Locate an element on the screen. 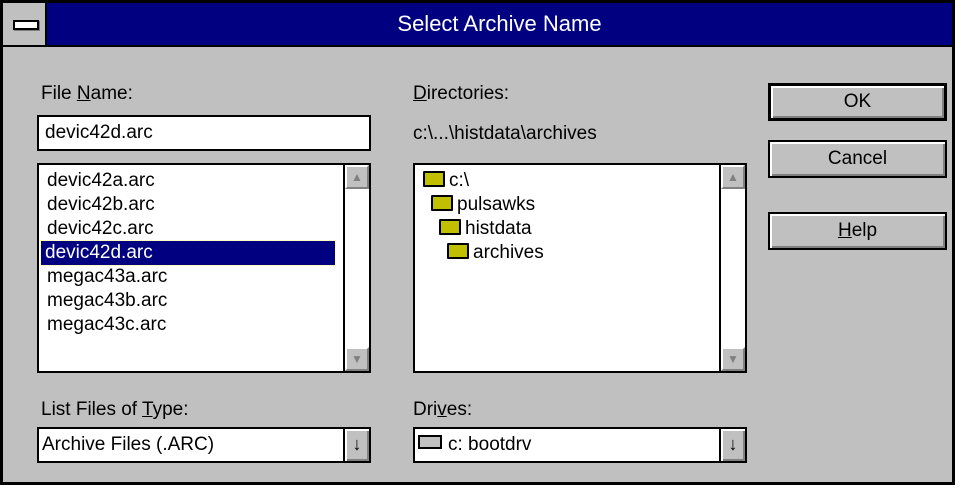 Image resolution: width=961 pixels, height=491 pixels. directory-list-scrollbar: ▲ ▼ is located at coordinates (732, 268).